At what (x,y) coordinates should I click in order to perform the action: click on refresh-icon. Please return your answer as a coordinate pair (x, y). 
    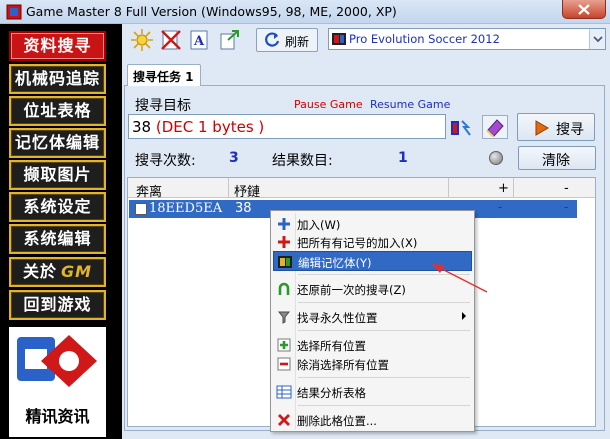
    Looking at the image, I should click on (272, 39).